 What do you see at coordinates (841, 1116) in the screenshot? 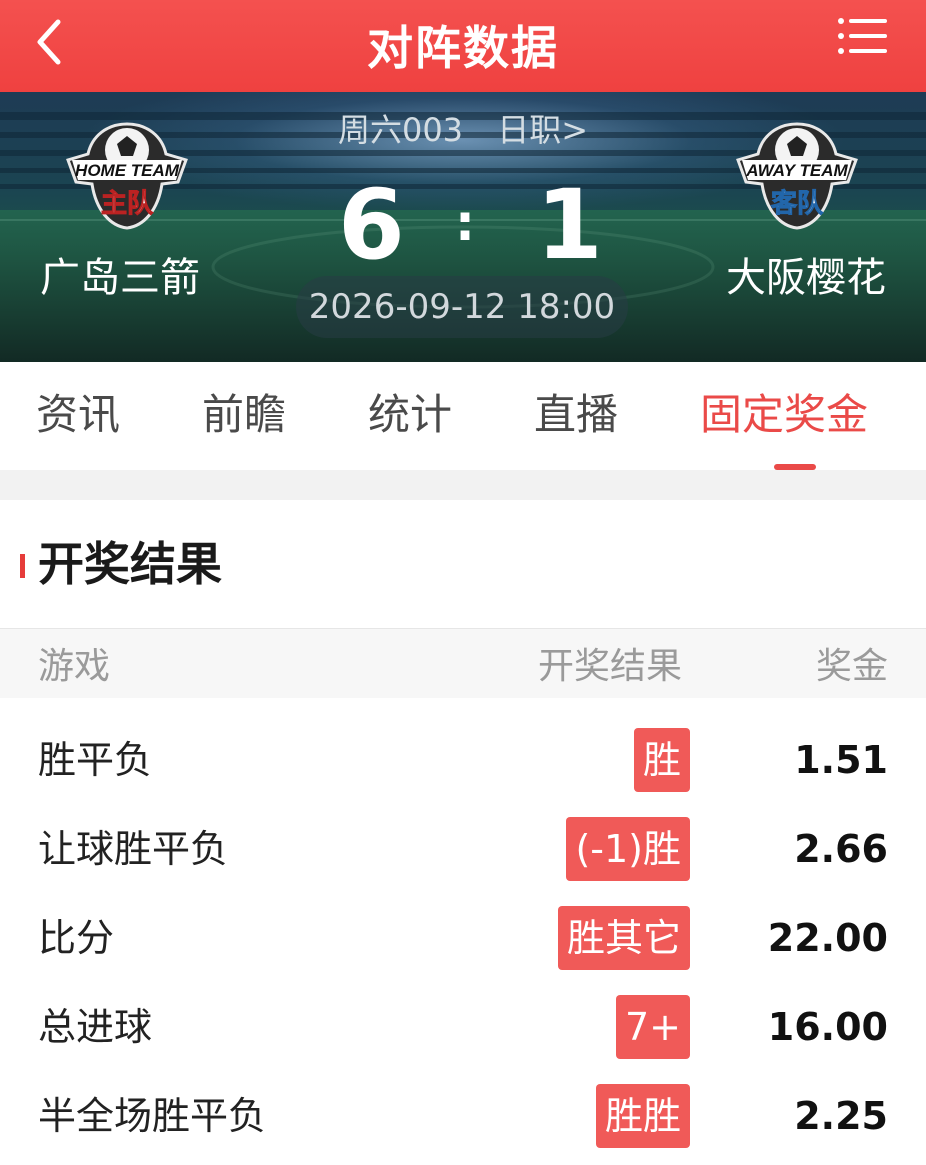
I see `prize-value: 2.25` at bounding box center [841, 1116].